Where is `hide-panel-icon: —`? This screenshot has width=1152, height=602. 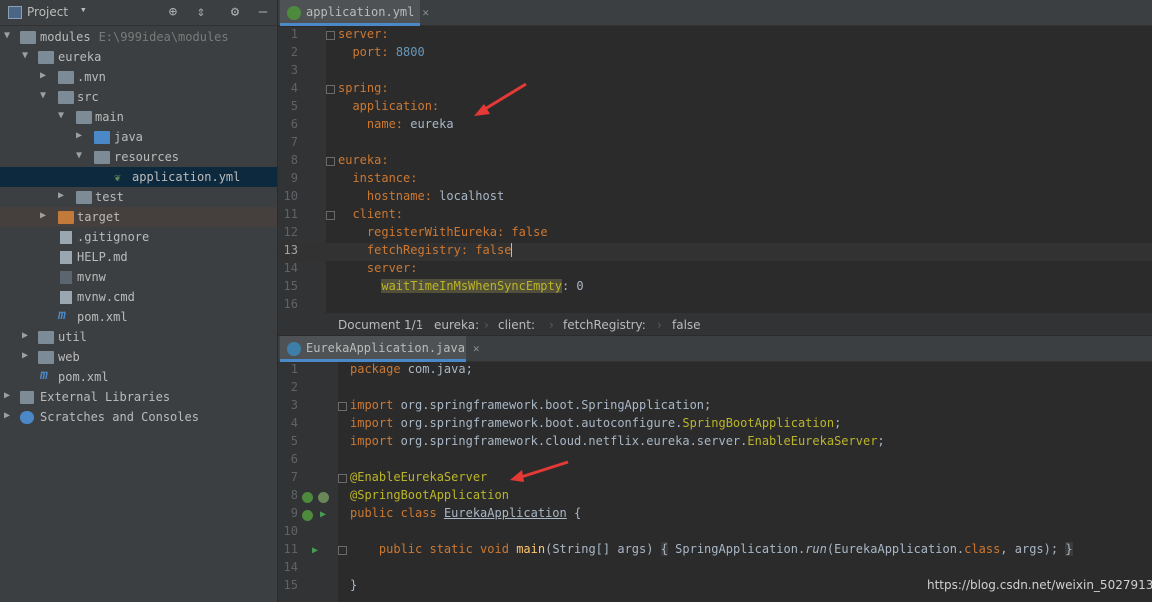
hide-panel-icon: — is located at coordinates (263, 12).